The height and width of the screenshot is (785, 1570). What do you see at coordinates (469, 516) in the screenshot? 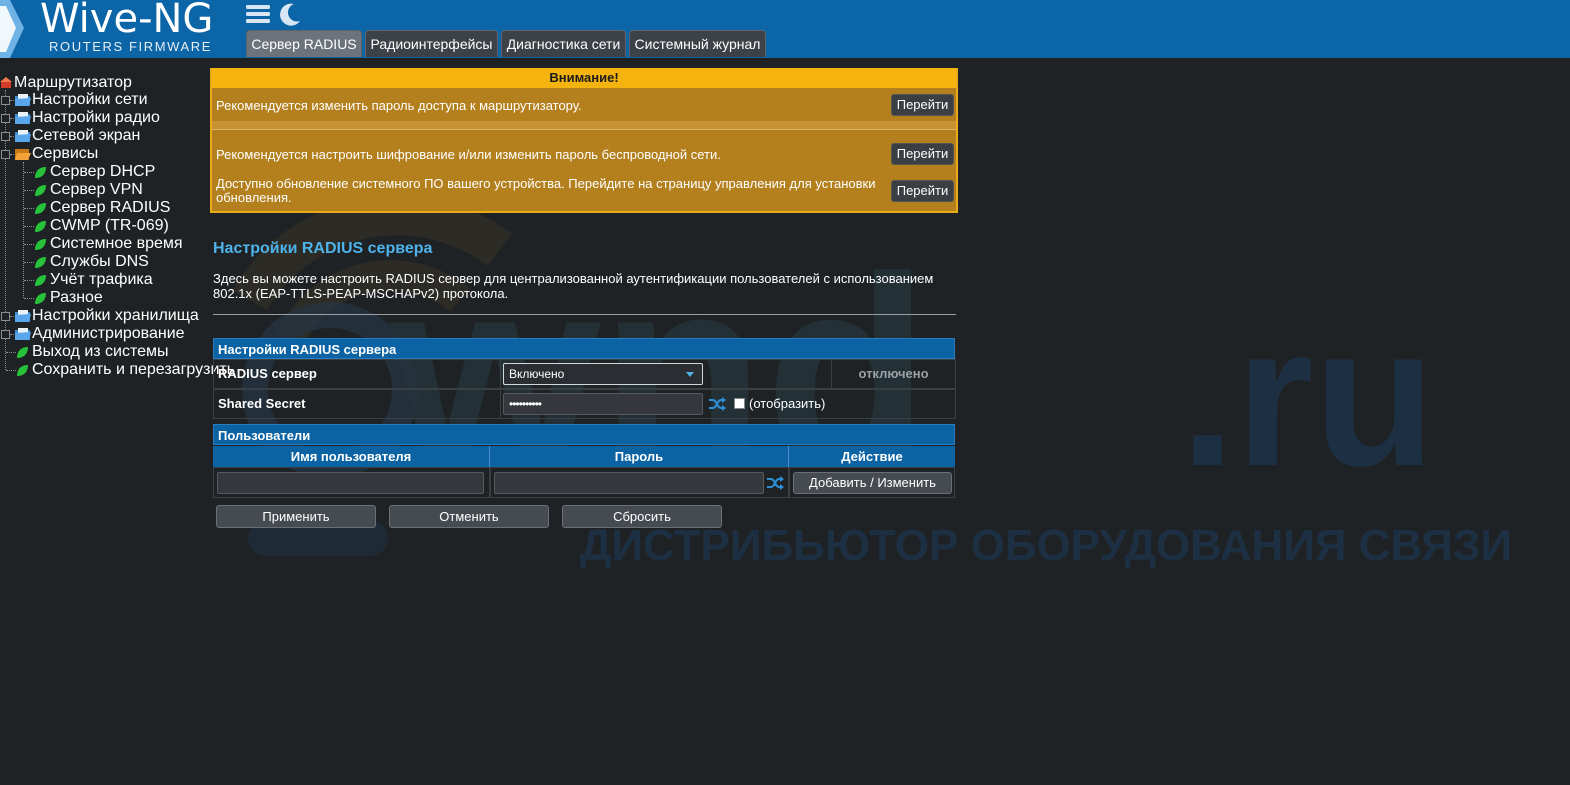
I see `cancel-button: Отменить` at bounding box center [469, 516].